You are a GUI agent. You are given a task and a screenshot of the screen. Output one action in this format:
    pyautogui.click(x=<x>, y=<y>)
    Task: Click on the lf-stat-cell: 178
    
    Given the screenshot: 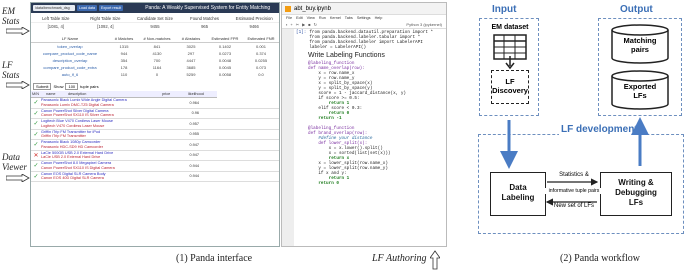 What is the action you would take?
    pyautogui.click(x=124, y=67)
    